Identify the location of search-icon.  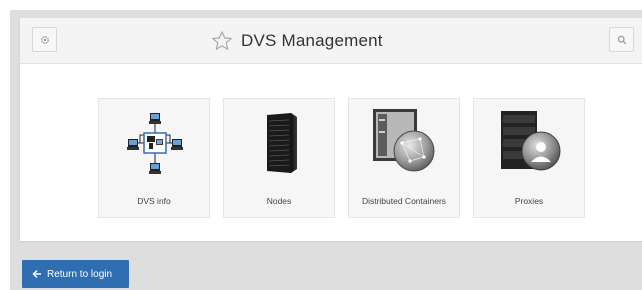
(621, 39).